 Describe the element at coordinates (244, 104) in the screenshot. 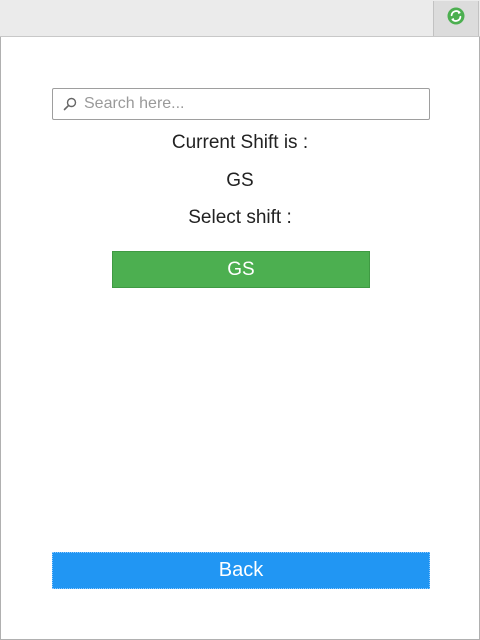

I see `search-input` at that location.